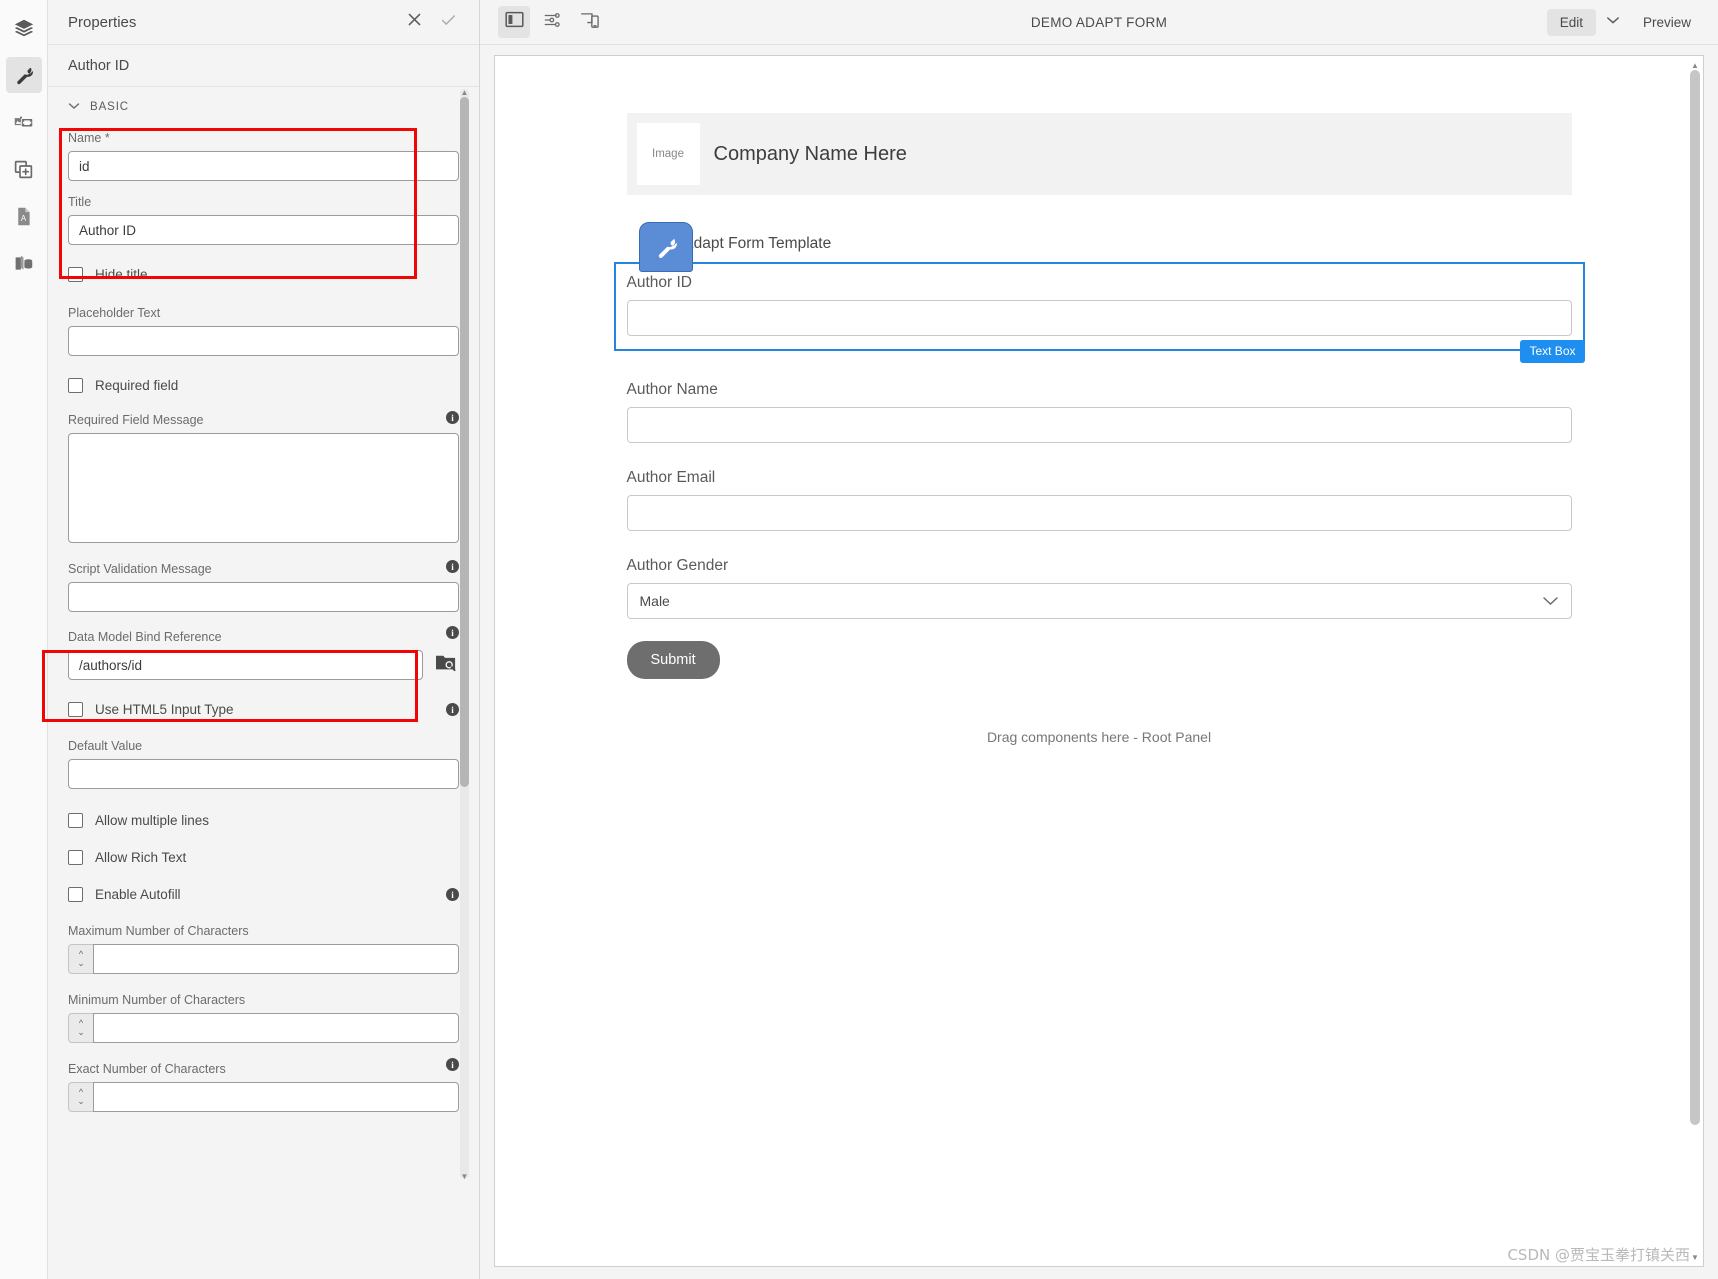  What do you see at coordinates (452, 566) in the screenshot?
I see `info-icon-script-validation-message: i` at bounding box center [452, 566].